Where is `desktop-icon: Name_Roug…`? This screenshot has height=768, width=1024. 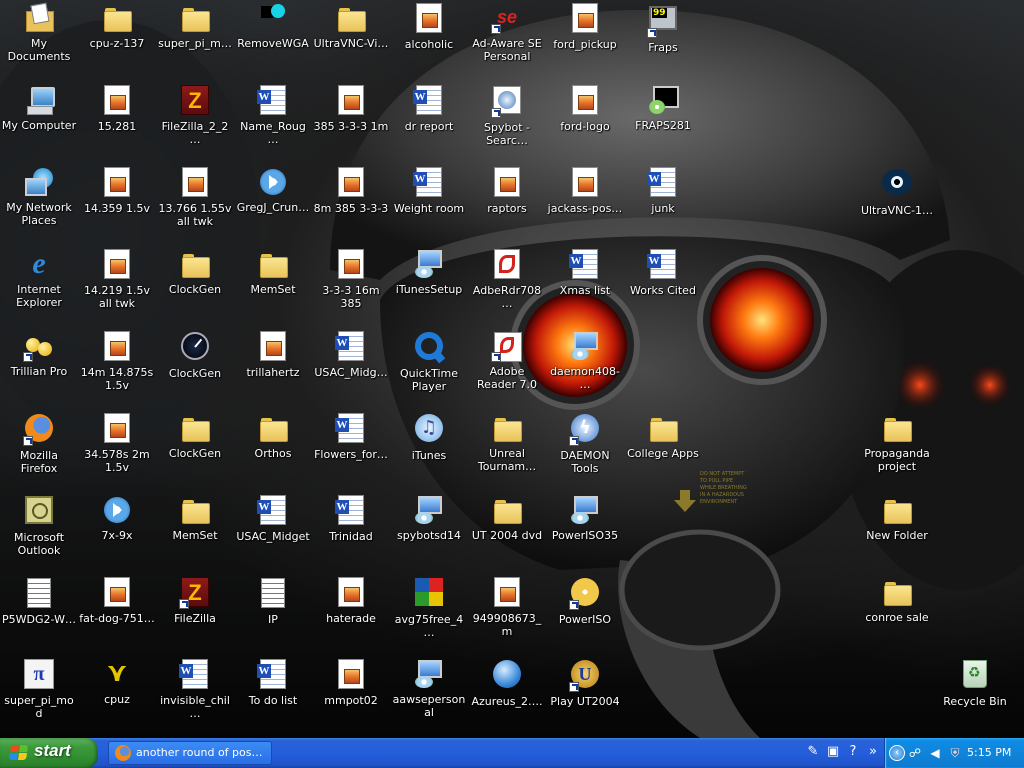
desktop-icon: Name_Roug… is located at coordinates (273, 115).